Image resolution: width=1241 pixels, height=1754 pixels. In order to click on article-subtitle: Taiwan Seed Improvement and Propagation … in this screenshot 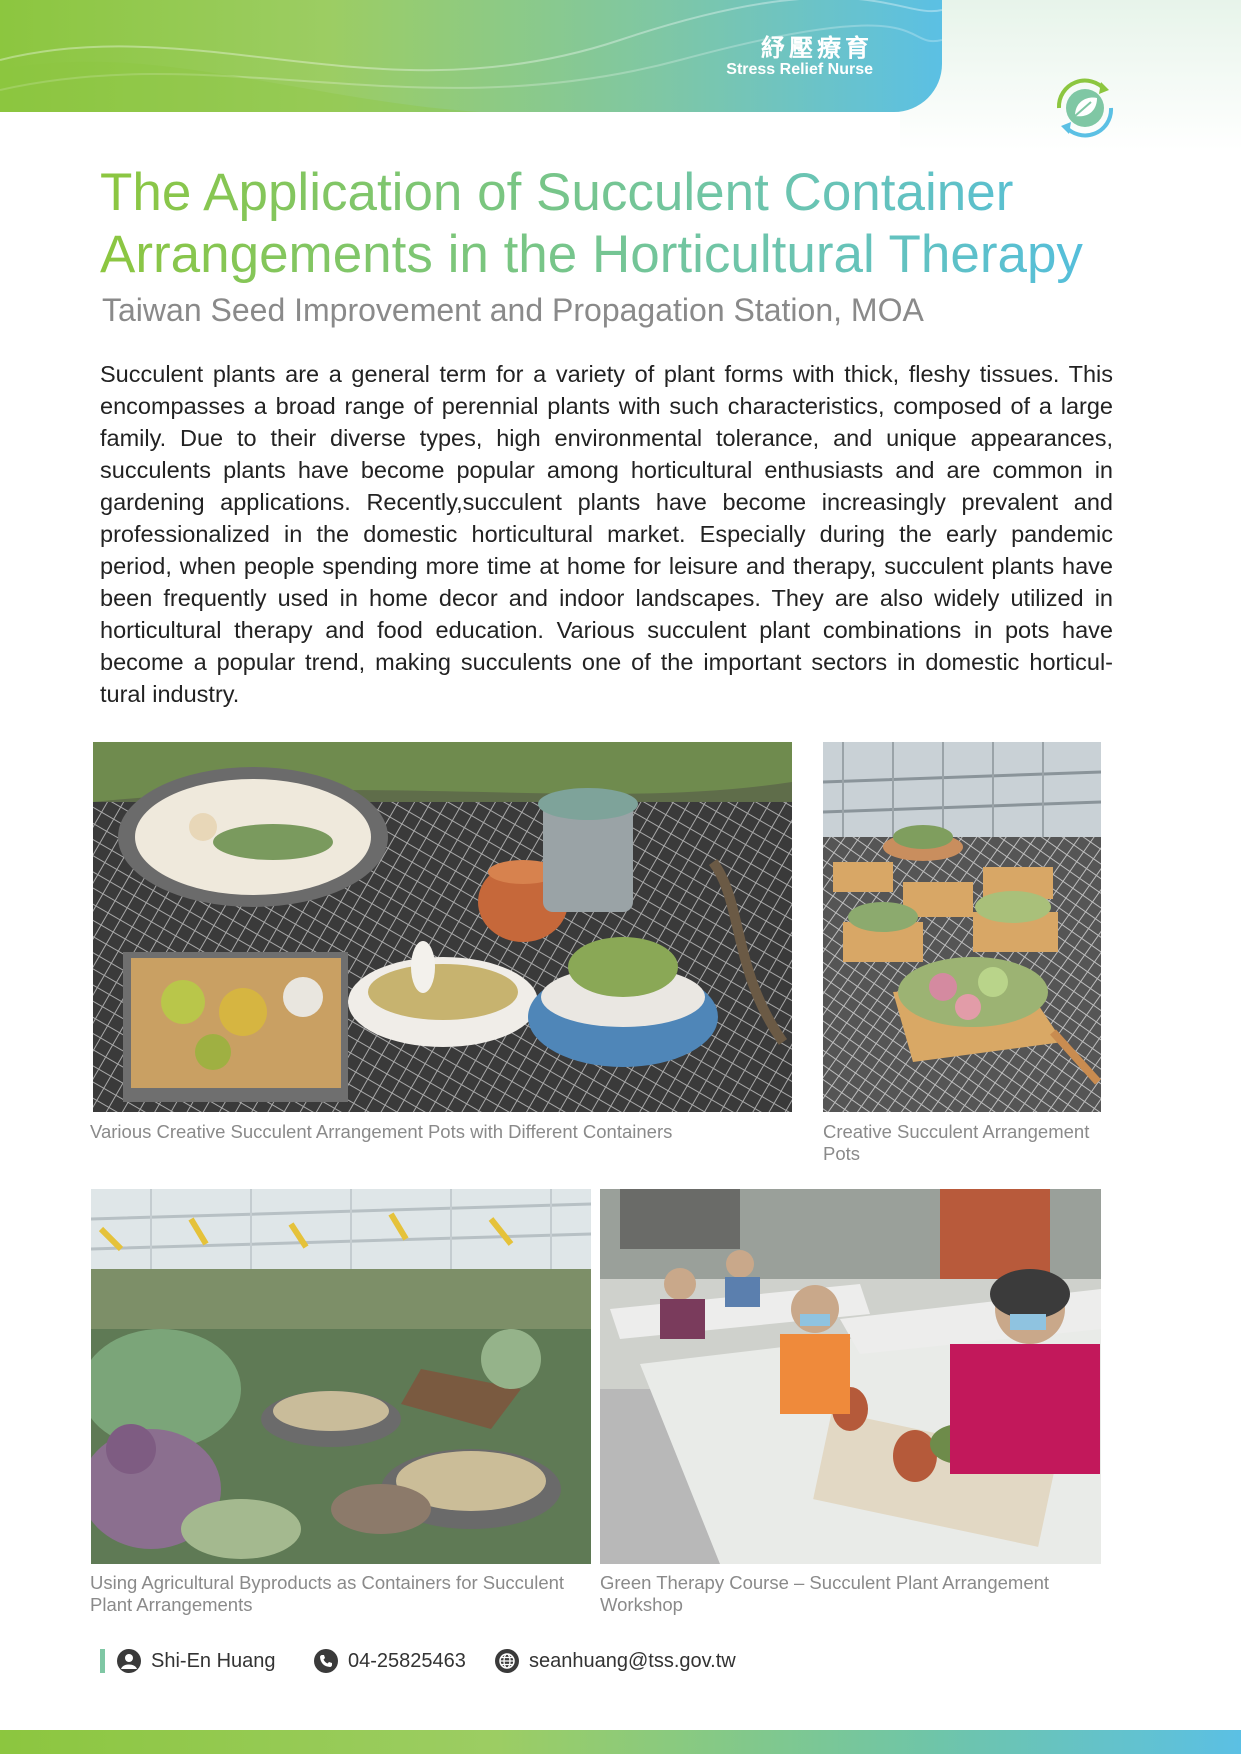, I will do `click(513, 310)`.